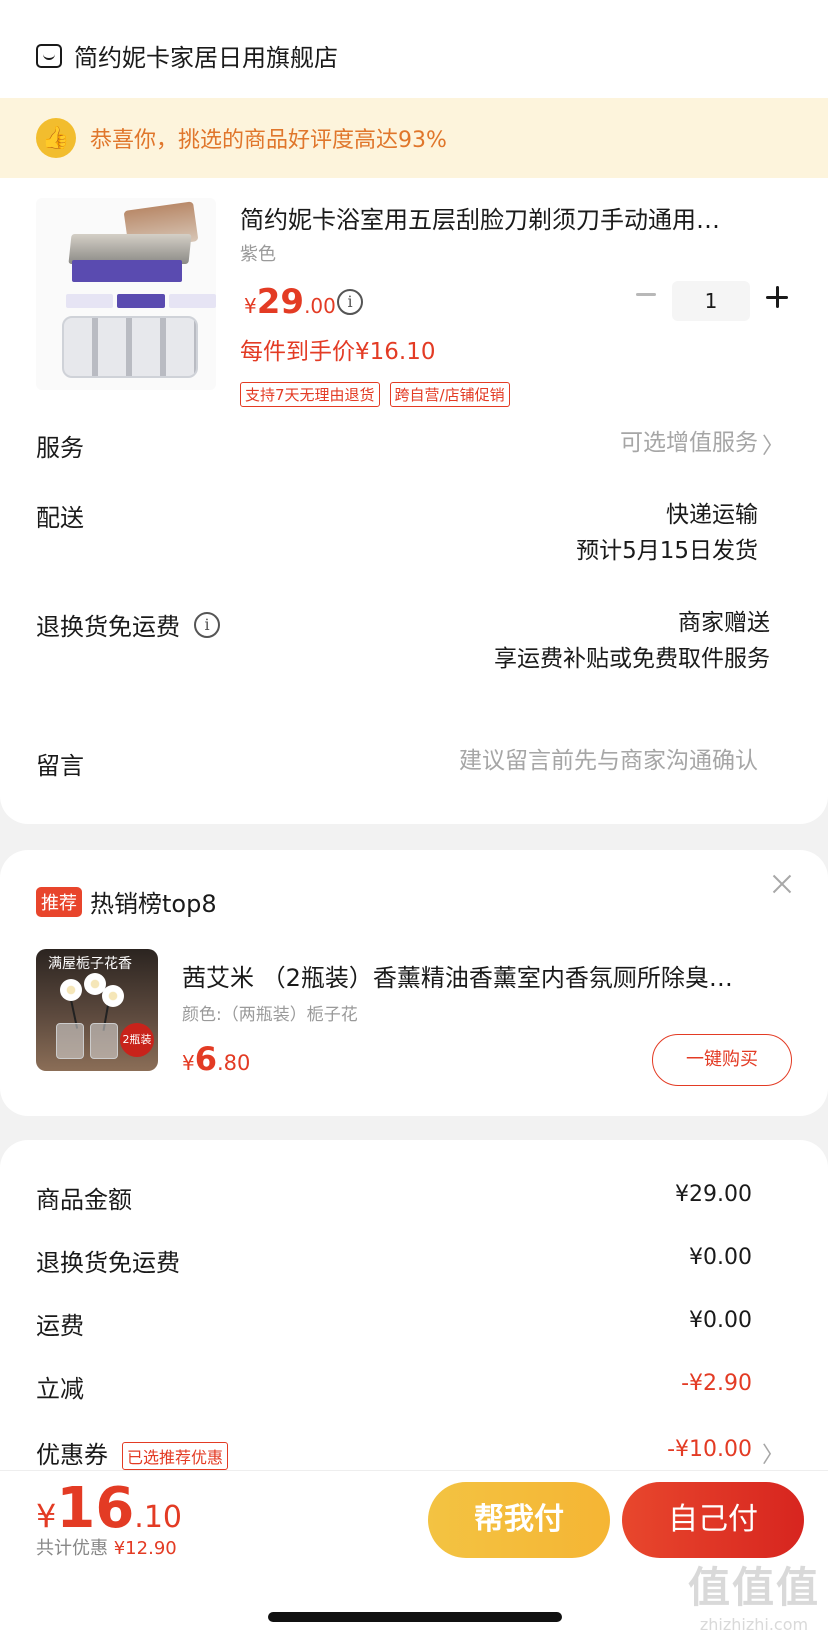  Describe the element at coordinates (95, 1508) in the screenshot. I see `total-integer: 16` at that location.